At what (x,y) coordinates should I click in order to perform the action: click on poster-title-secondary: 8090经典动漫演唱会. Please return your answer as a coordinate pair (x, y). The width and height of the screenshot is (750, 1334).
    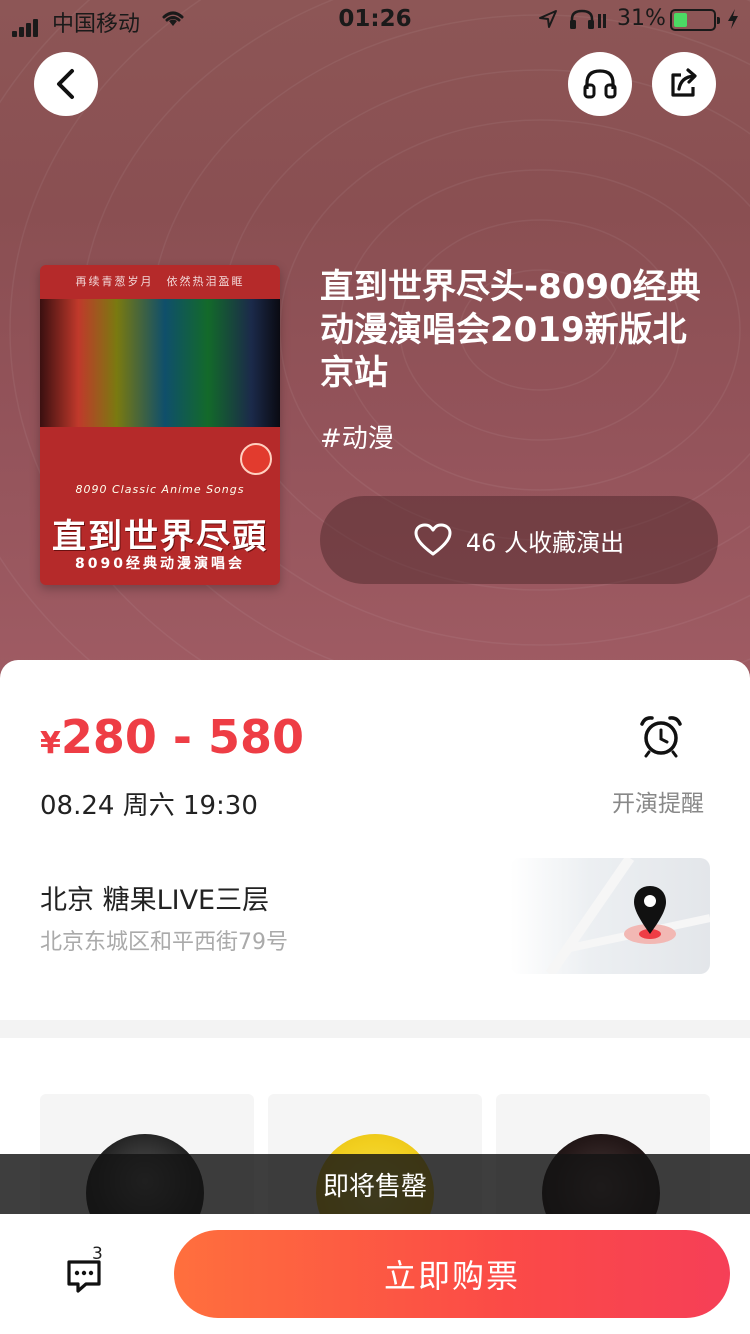
    Looking at the image, I should click on (160, 564).